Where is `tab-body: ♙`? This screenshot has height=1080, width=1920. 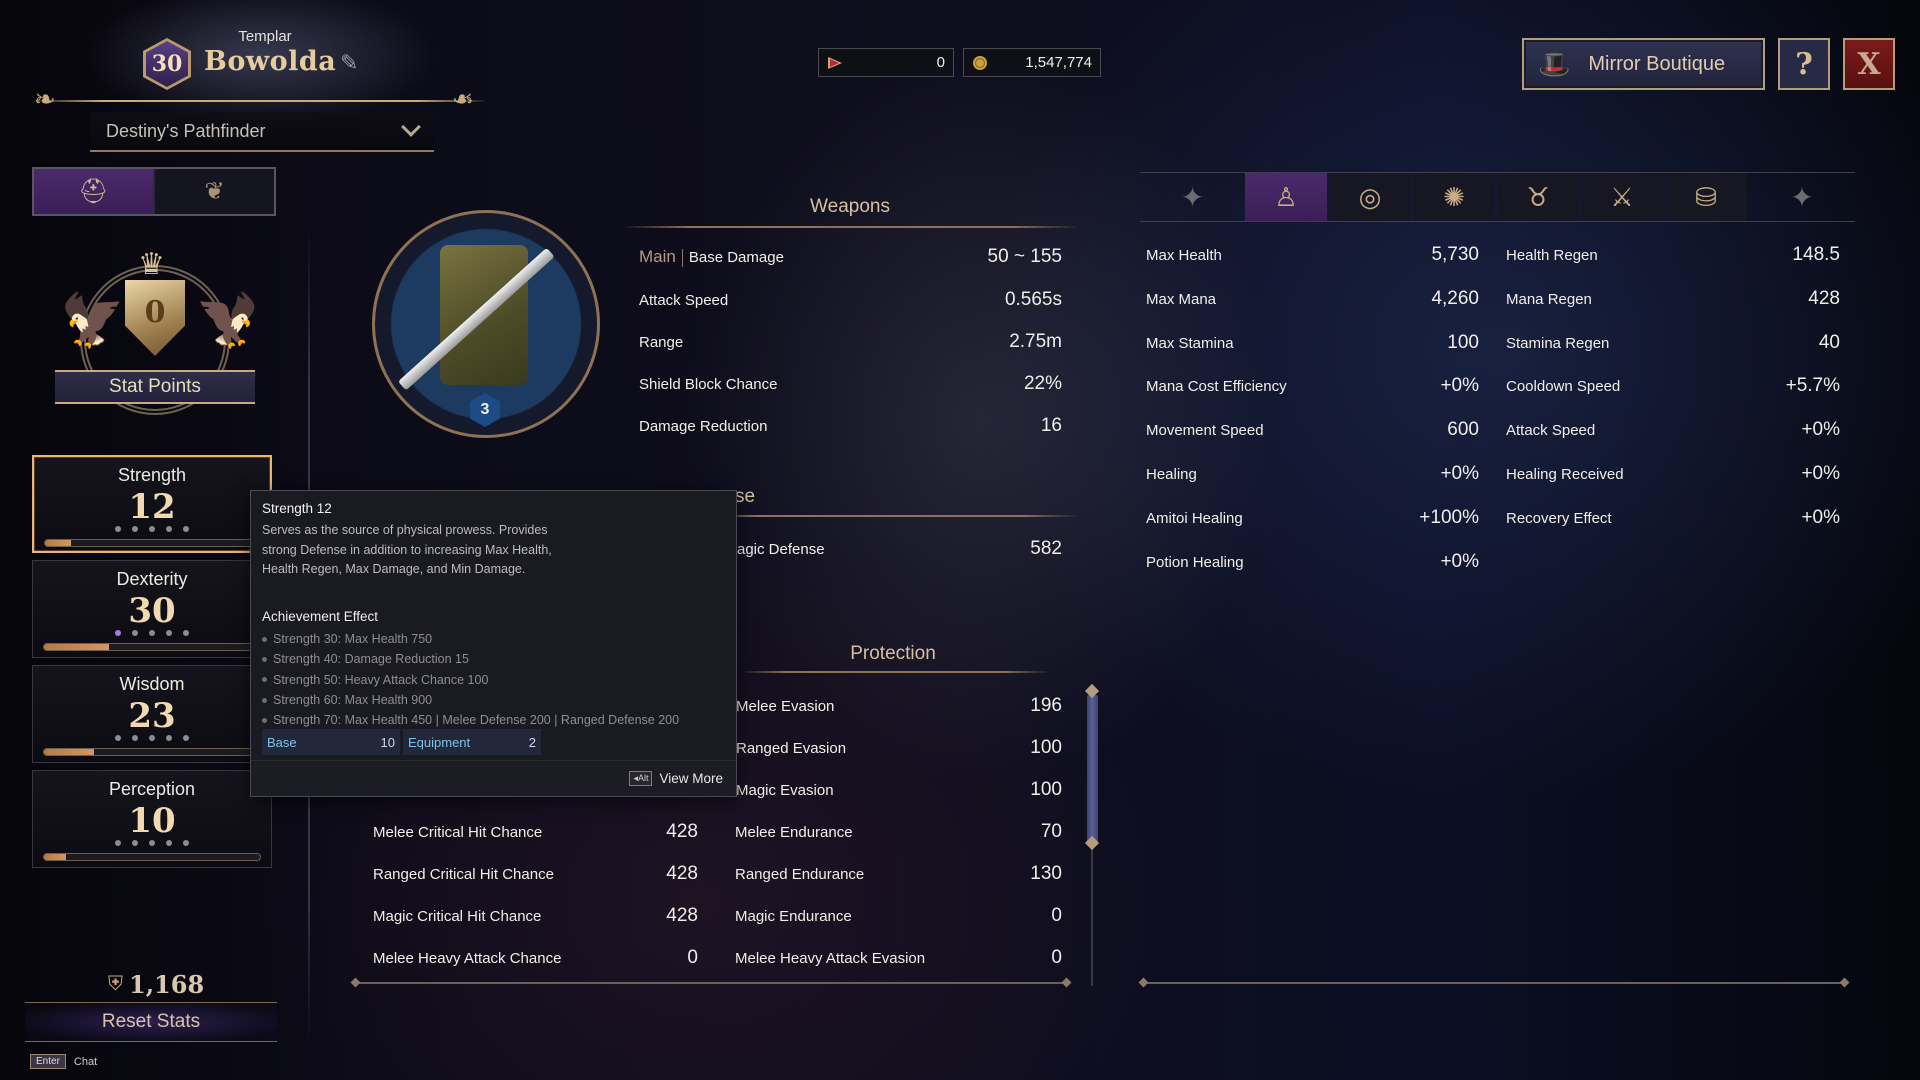
tab-body: ♙ is located at coordinates (1286, 197).